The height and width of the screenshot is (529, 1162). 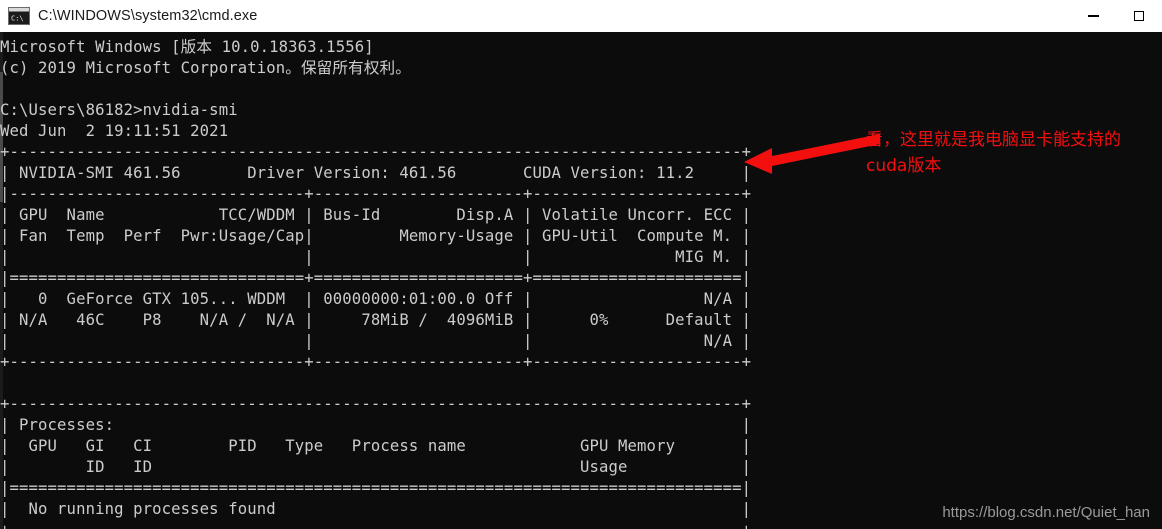 I want to click on maximize-button, so click(x=1139, y=16).